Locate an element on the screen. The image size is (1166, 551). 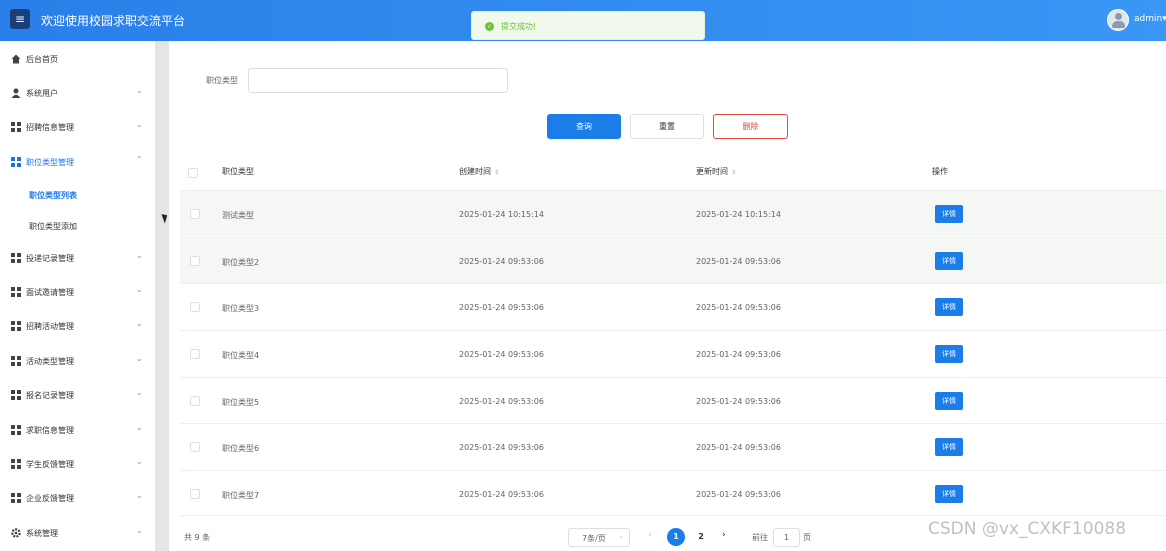
success-toast: ✓ 提交成功! is located at coordinates (588, 25).